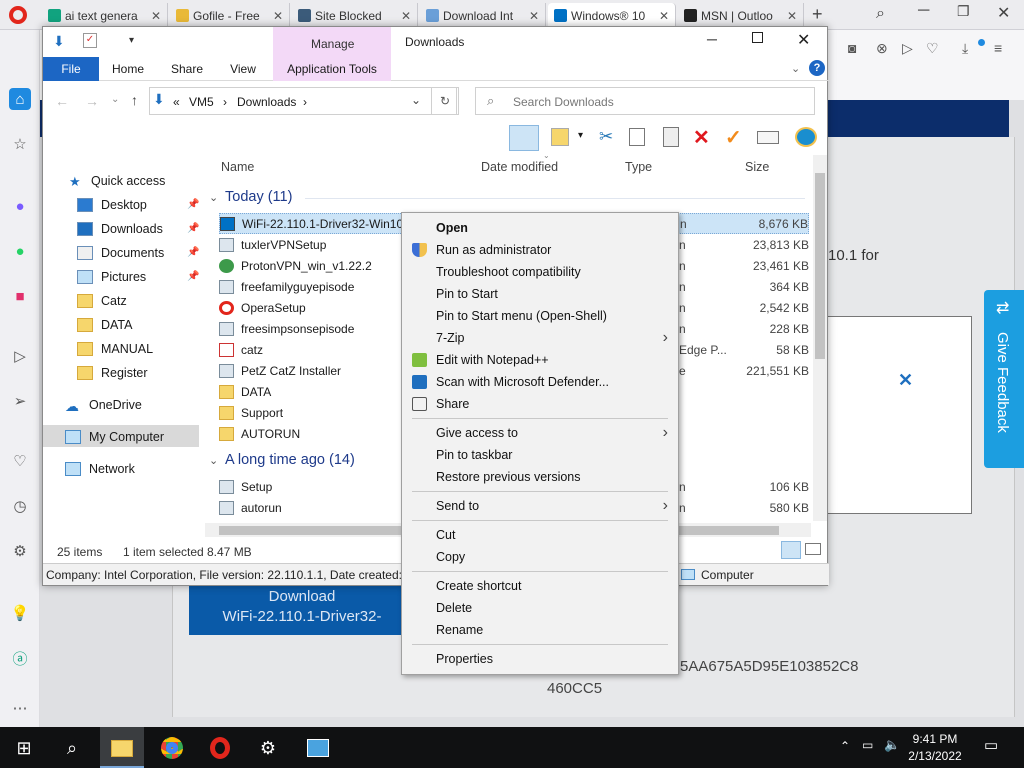  I want to click on tab-home: Home, so click(128, 69).